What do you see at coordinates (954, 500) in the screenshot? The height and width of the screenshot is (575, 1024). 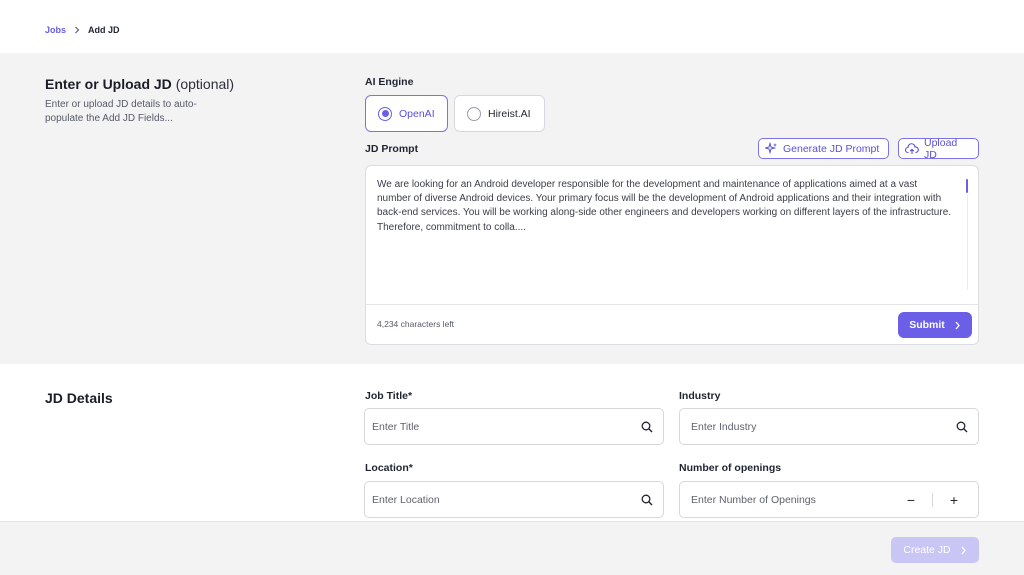 I see `plus-icon: +` at bounding box center [954, 500].